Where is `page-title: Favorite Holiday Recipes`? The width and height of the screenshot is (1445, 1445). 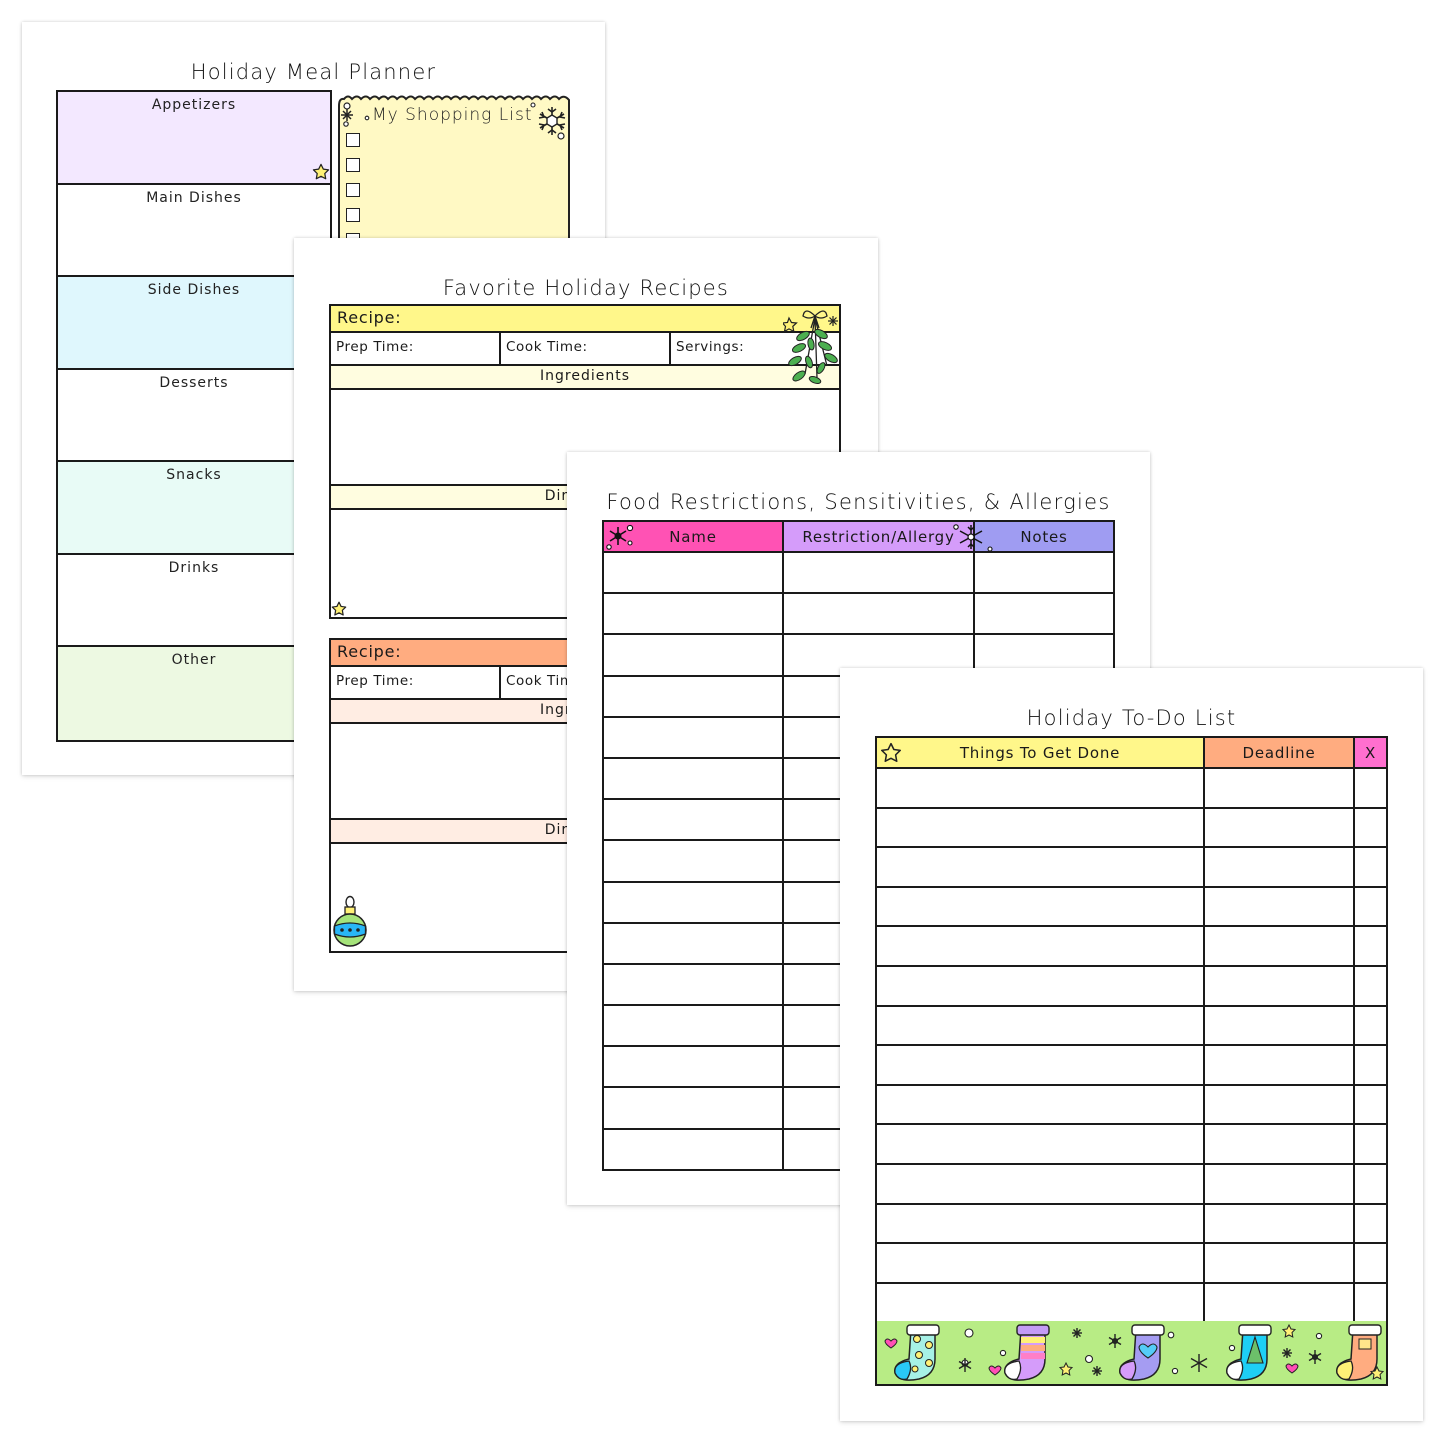 page-title: Favorite Holiday Recipes is located at coordinates (586, 288).